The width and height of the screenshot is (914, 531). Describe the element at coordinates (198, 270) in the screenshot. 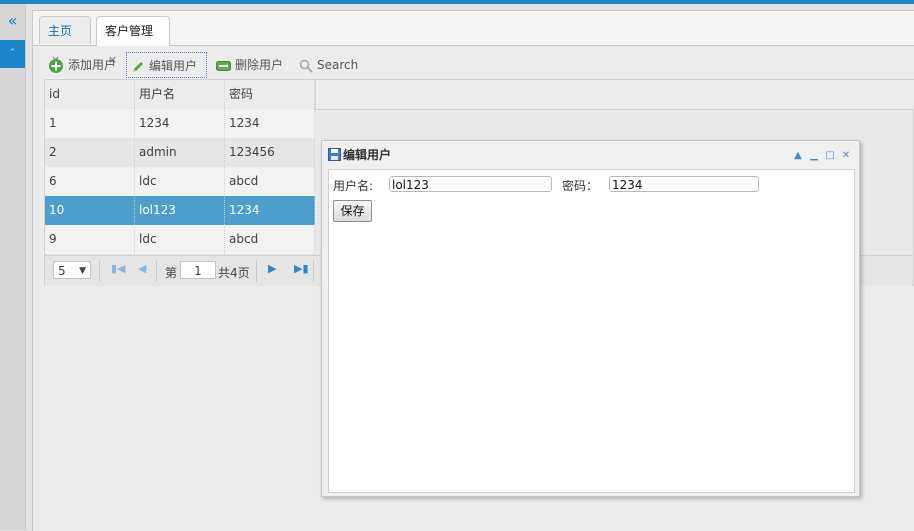

I see `page-number-input: 1` at that location.